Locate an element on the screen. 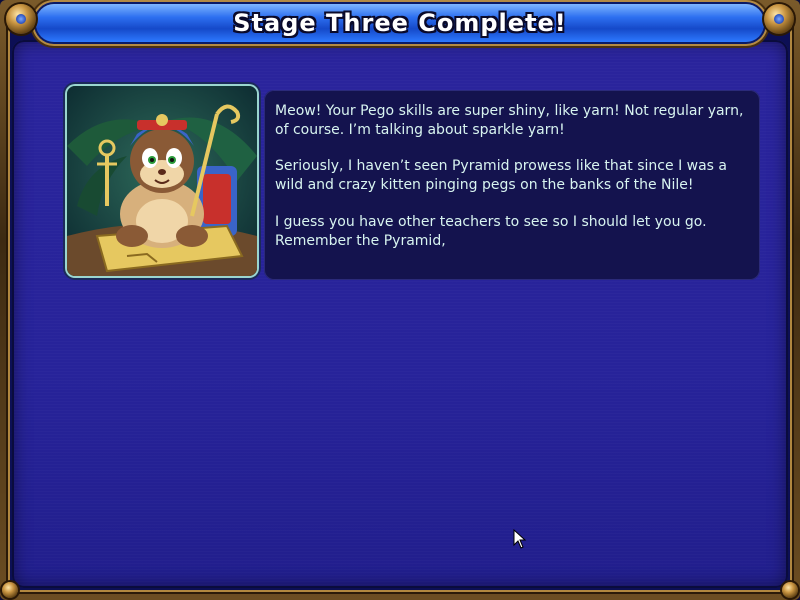  character-portrait is located at coordinates (162, 181).